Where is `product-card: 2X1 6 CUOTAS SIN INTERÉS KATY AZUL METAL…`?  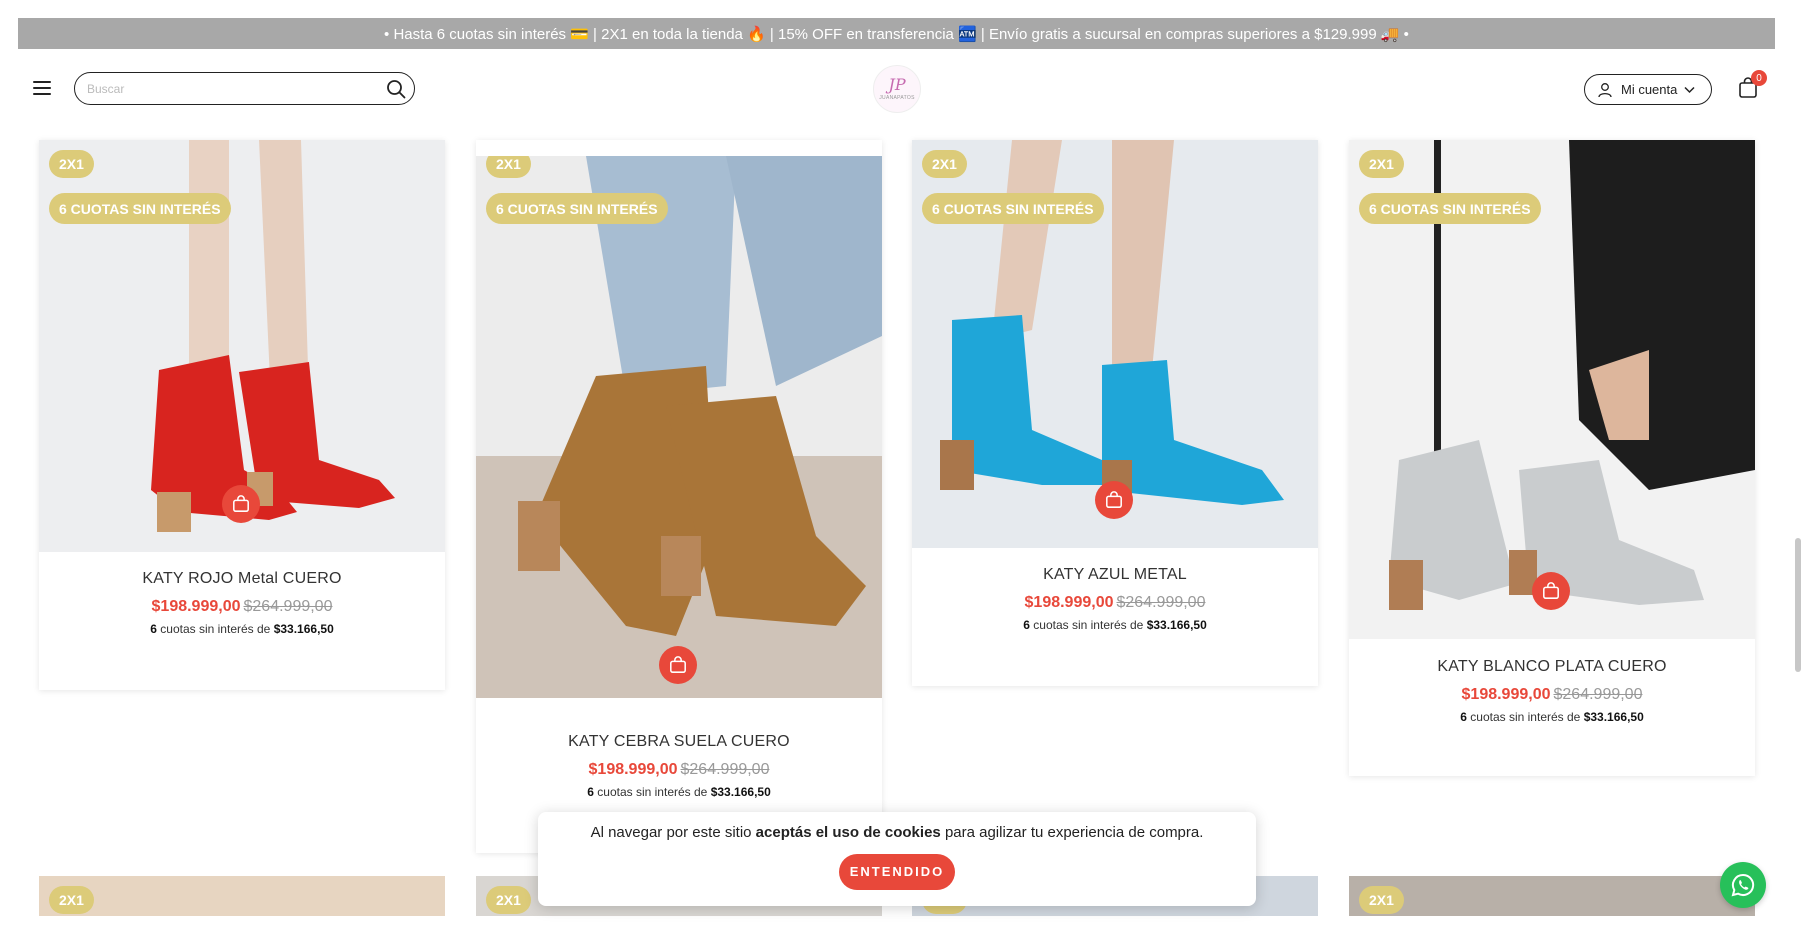 product-card: 2X1 6 CUOTAS SIN INTERÉS KATY AZUL METAL… is located at coordinates (1115, 413).